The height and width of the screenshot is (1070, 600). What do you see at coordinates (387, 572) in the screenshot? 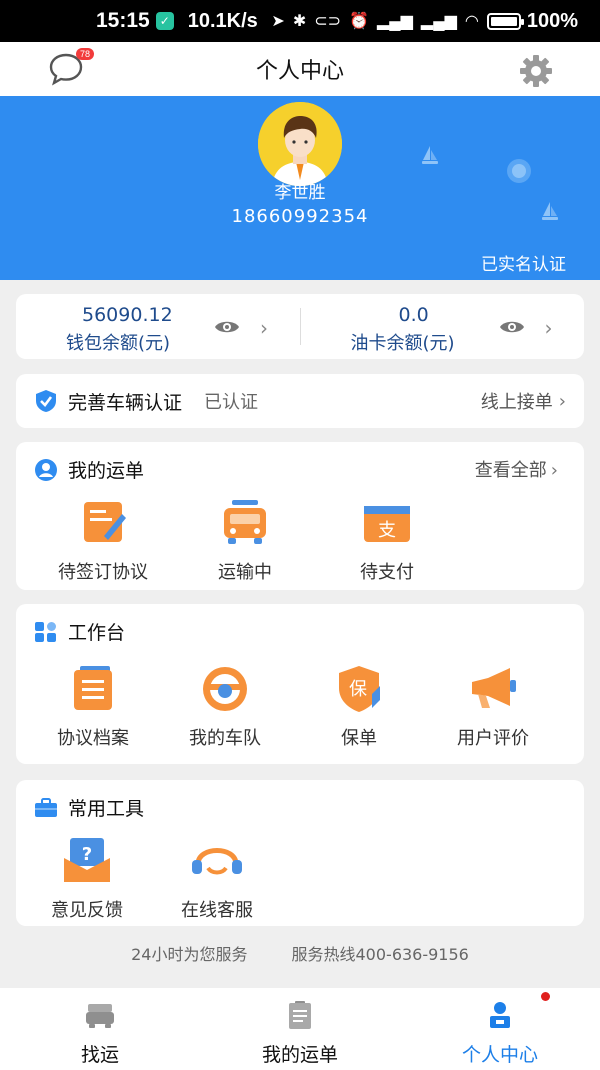
I see `order-item-label: 待支付` at bounding box center [387, 572].